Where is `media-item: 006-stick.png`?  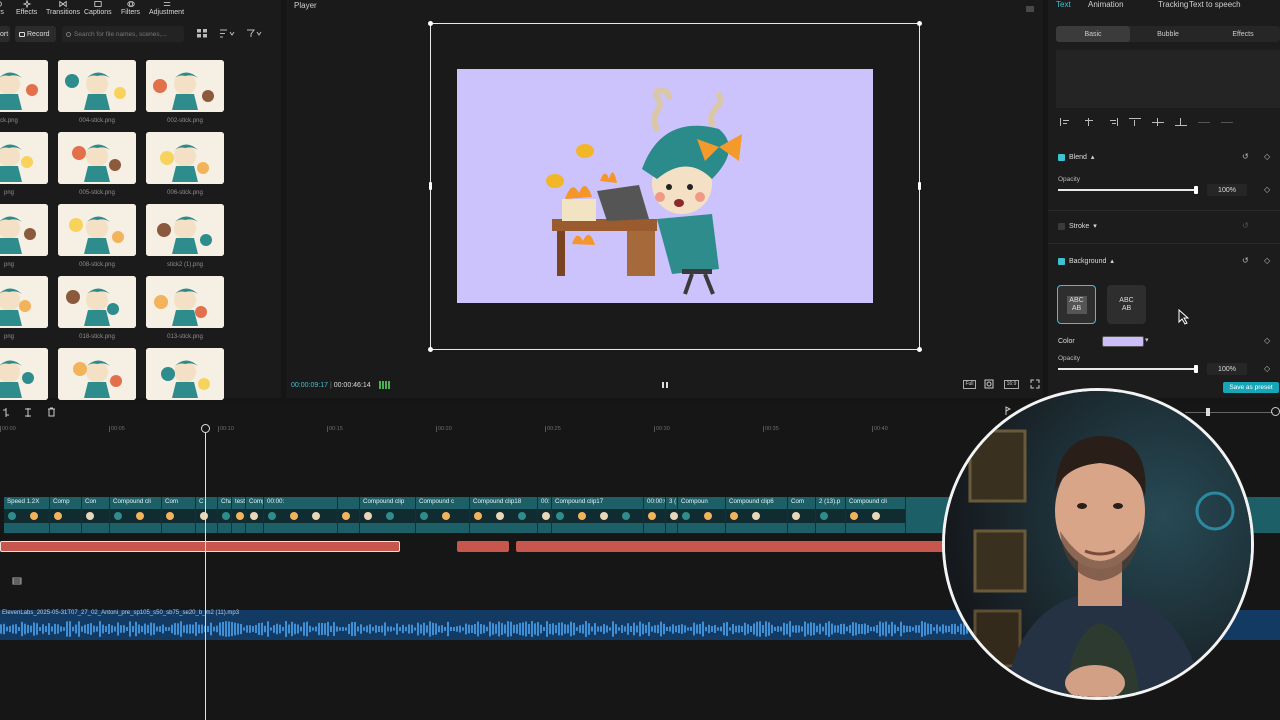
media-item: 006-stick.png is located at coordinates (185, 164).